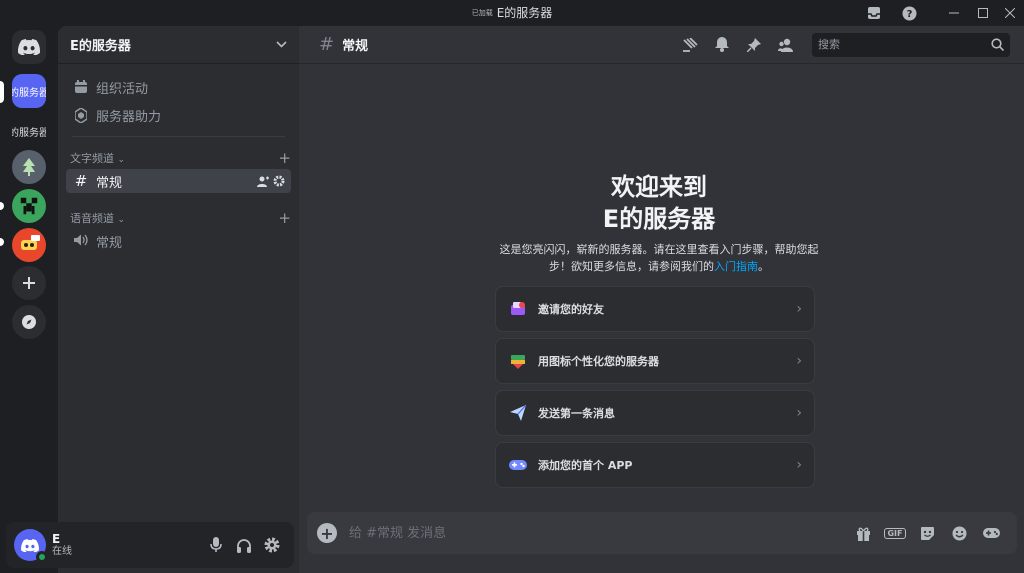 This screenshot has height=573, width=1024. I want to click on search-input, so click(904, 44).